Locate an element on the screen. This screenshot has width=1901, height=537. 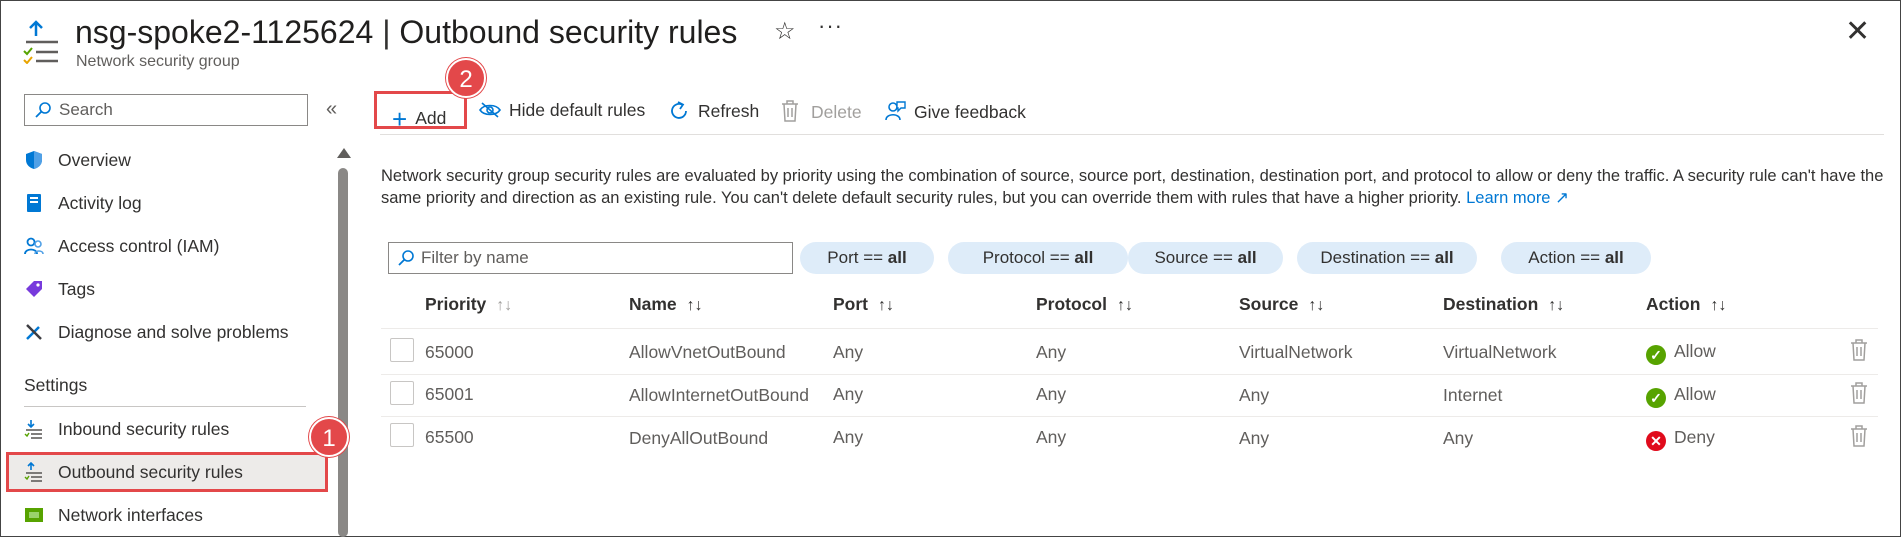
column-label: Protocol is located at coordinates (1071, 304).